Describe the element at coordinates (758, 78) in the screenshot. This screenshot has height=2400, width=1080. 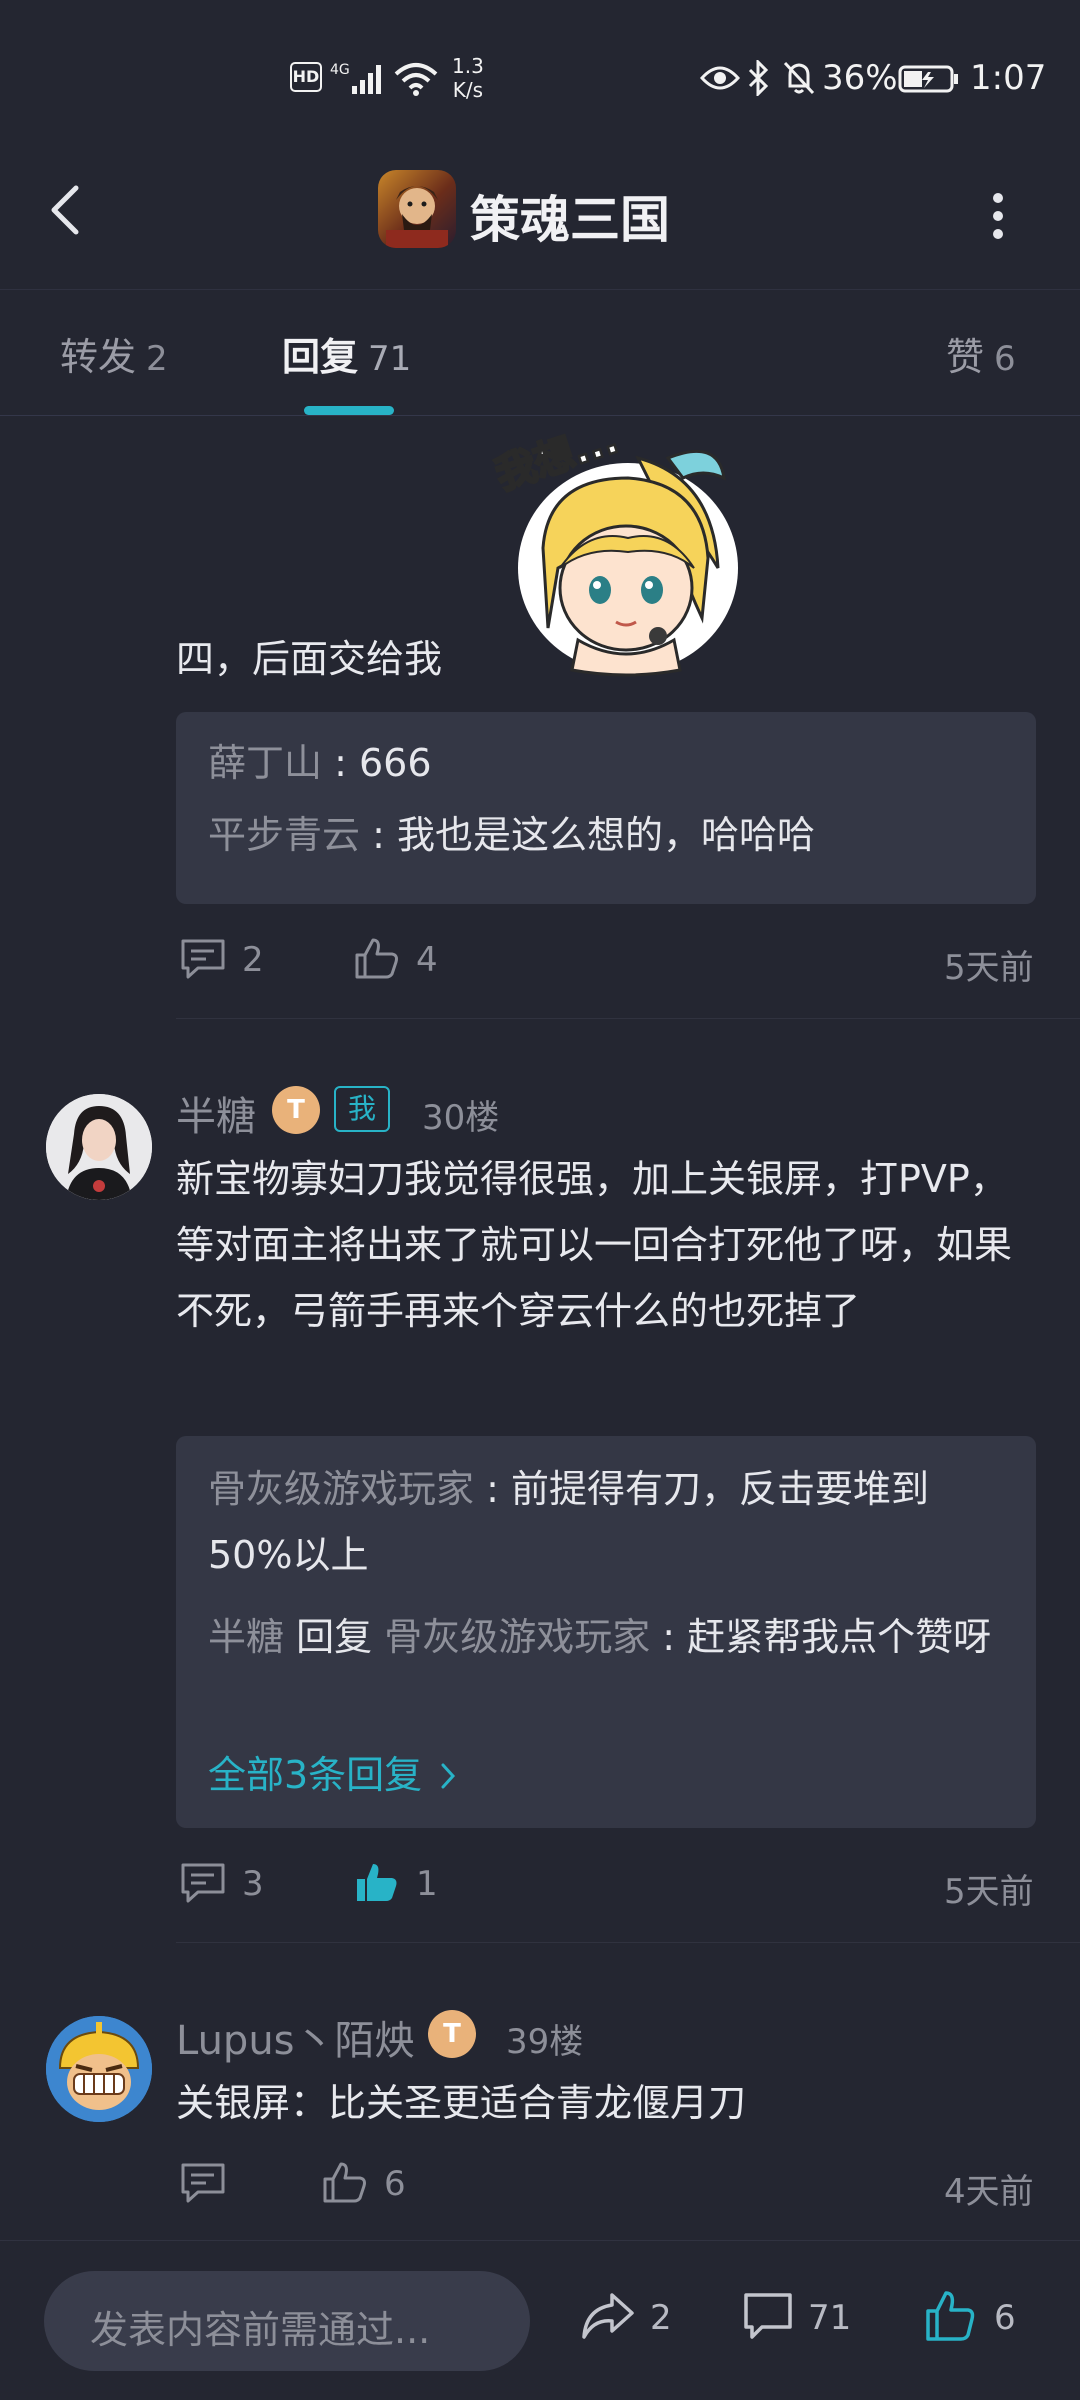
I see `bluetooth-icon` at that location.